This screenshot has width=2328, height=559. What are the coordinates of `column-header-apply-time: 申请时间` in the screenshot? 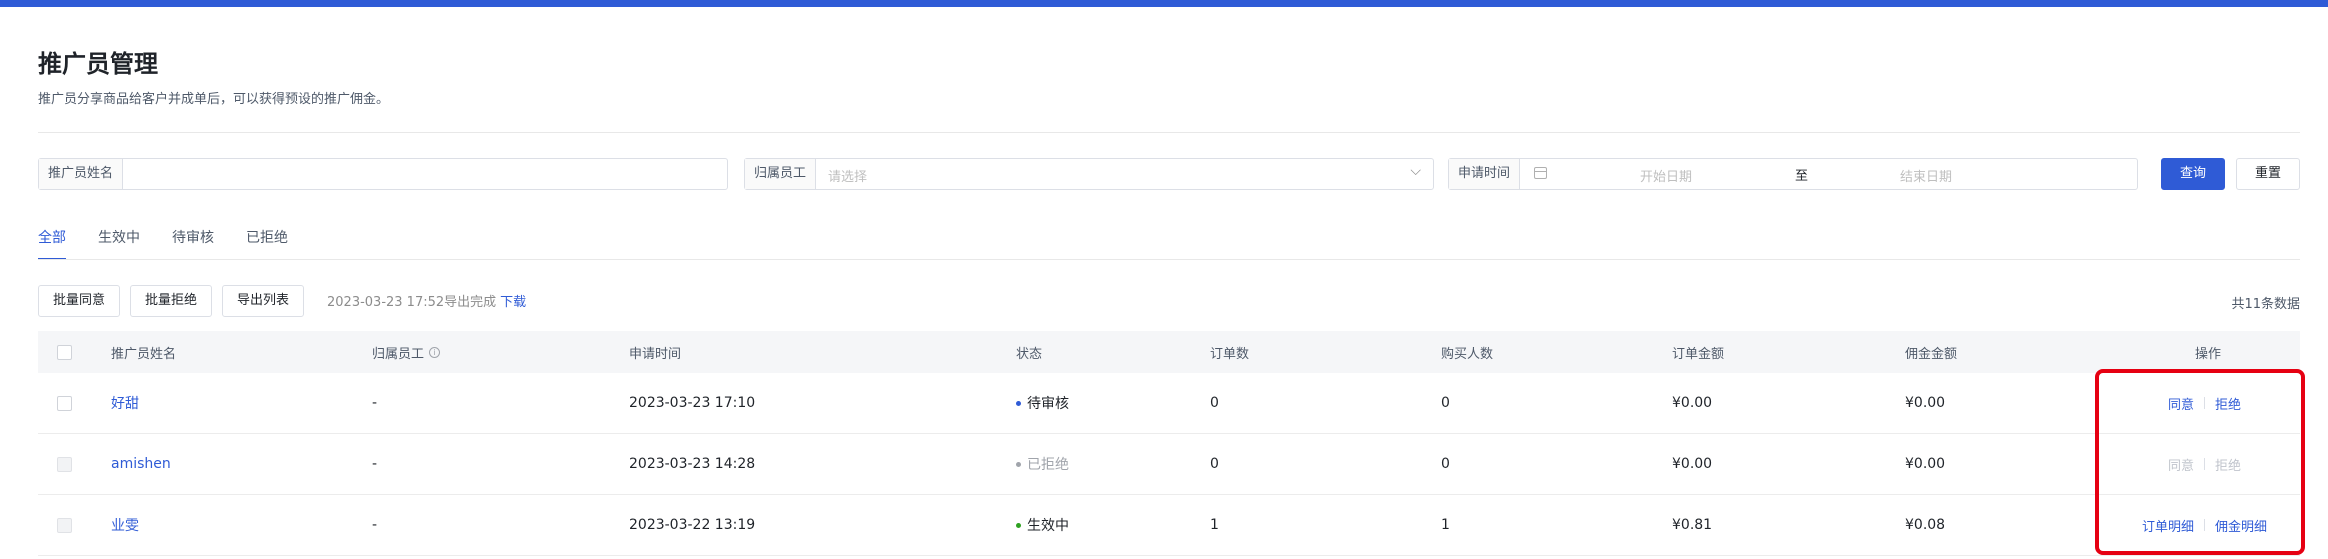 It's located at (655, 354).